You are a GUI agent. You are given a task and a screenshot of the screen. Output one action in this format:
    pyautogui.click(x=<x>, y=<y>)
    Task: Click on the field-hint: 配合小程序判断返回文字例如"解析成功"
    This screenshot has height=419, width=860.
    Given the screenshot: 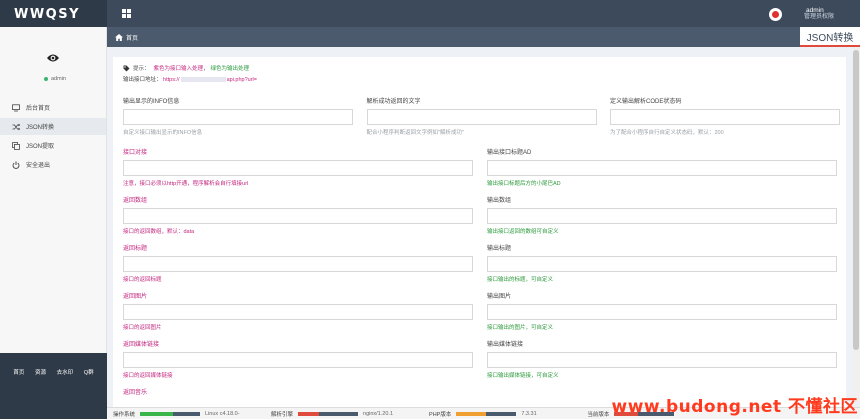 What is the action you would take?
    pyautogui.click(x=415, y=133)
    